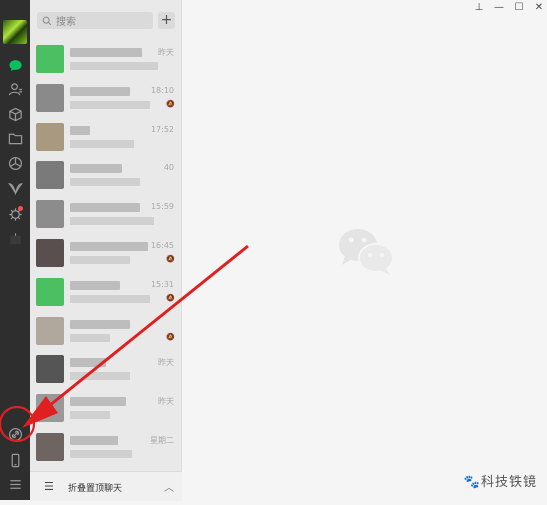  I want to click on chat-time: 40, so click(168, 168).